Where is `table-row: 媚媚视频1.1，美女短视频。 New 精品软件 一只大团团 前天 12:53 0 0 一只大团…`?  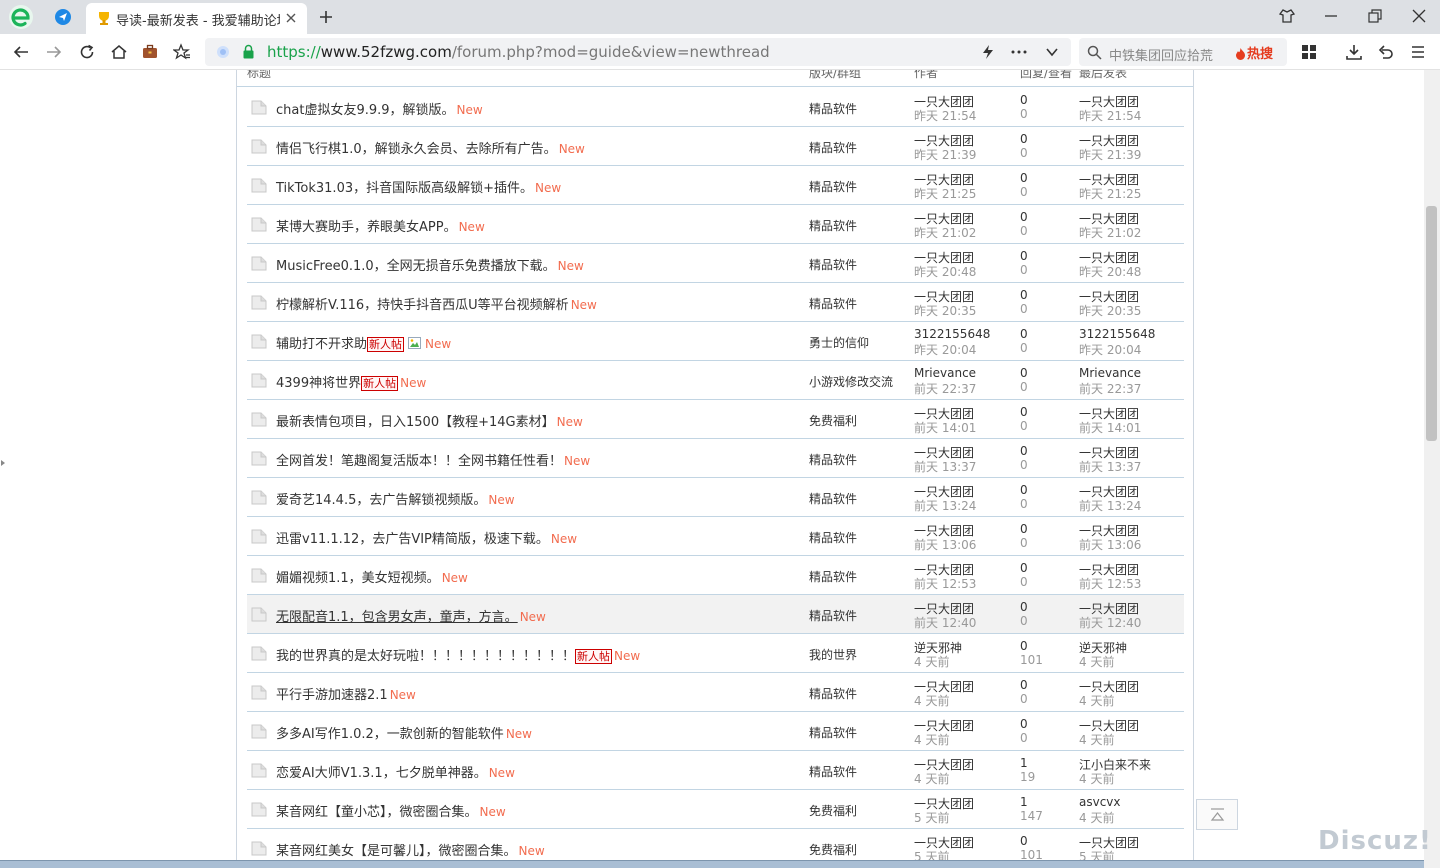
table-row: 媚媚视频1.1，美女短视频。 New 精品软件 一只大团团 前天 12:53 0 0 一只大团… is located at coordinates (715, 575).